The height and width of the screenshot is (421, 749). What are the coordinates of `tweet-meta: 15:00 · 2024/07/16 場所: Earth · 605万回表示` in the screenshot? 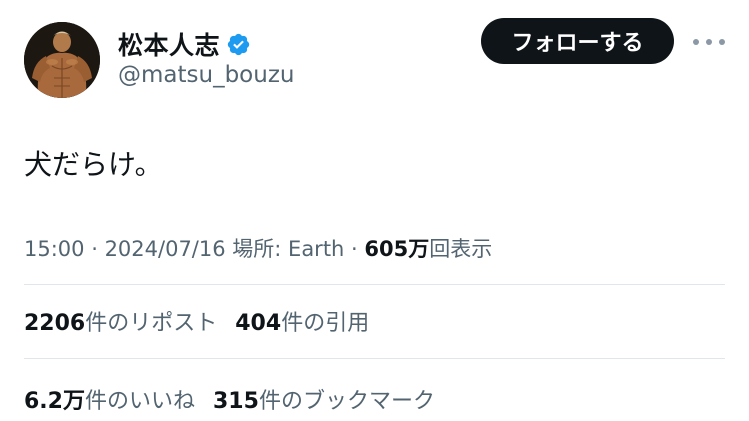 It's located at (258, 248).